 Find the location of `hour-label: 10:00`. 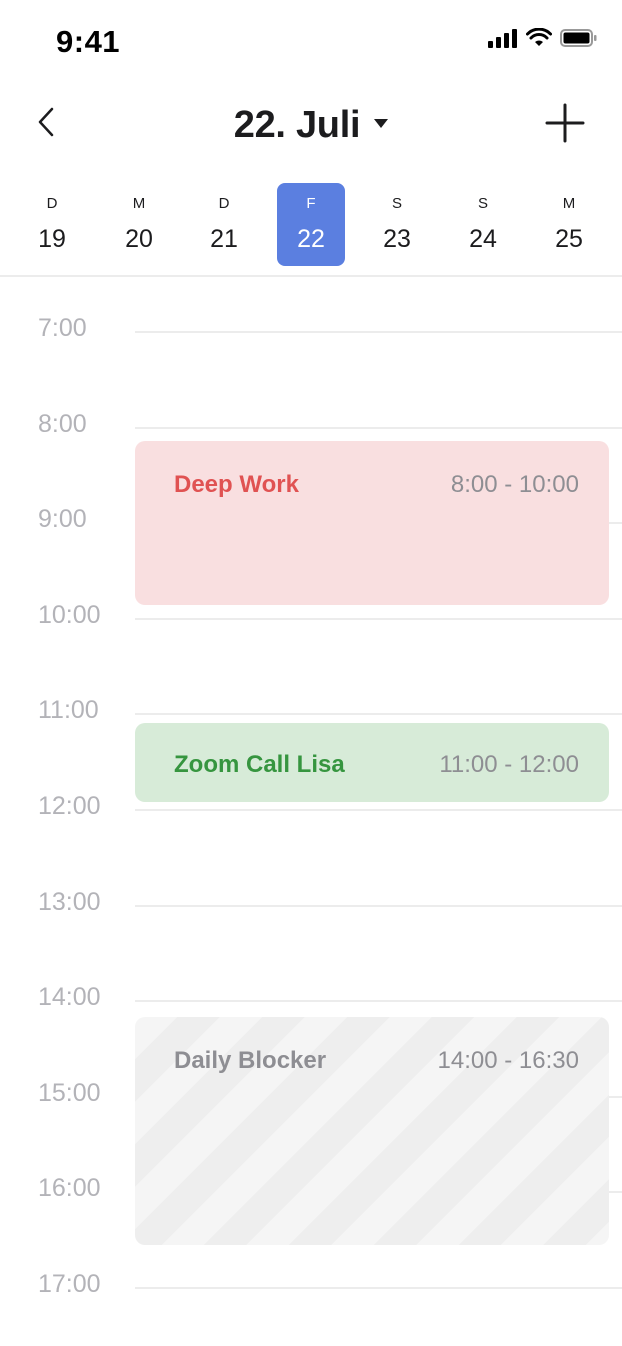

hour-label: 10:00 is located at coordinates (69, 615).